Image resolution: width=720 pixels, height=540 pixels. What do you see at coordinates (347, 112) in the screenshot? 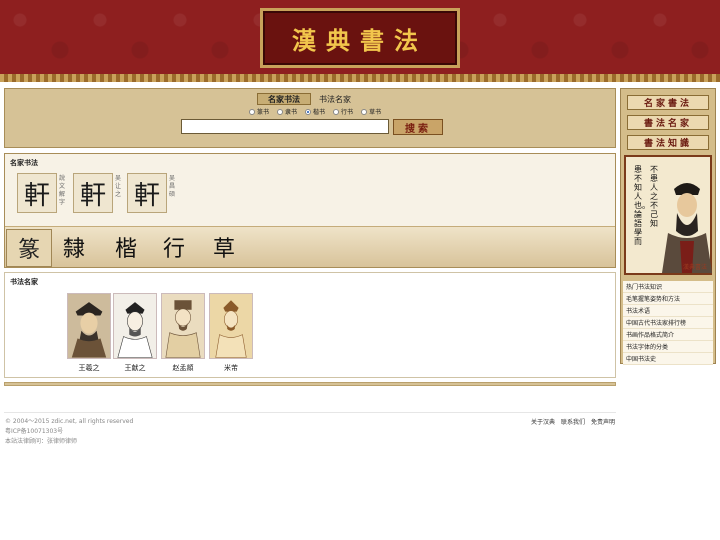
I see `radio-label: 行书` at bounding box center [347, 112].